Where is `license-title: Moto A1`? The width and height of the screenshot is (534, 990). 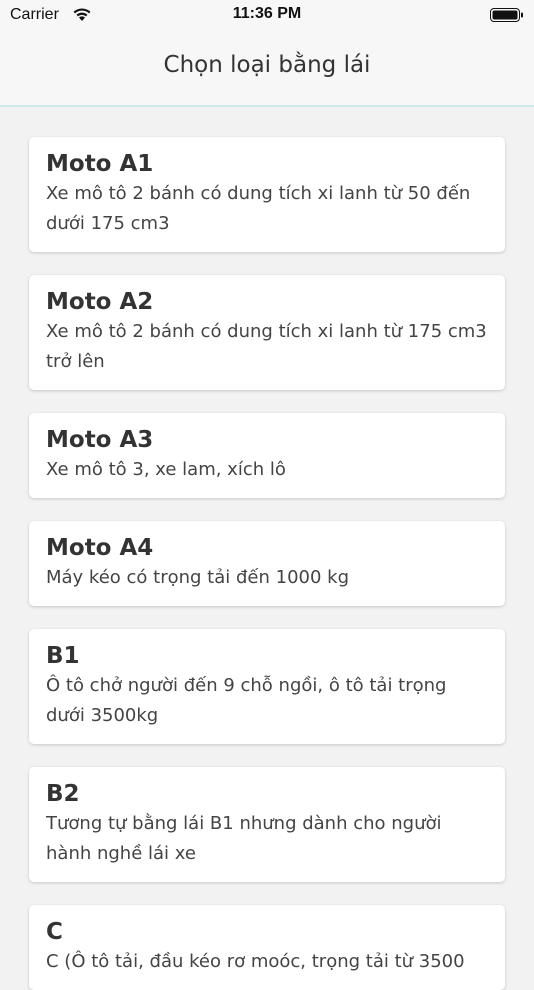
license-title: Moto A1 is located at coordinates (100, 164).